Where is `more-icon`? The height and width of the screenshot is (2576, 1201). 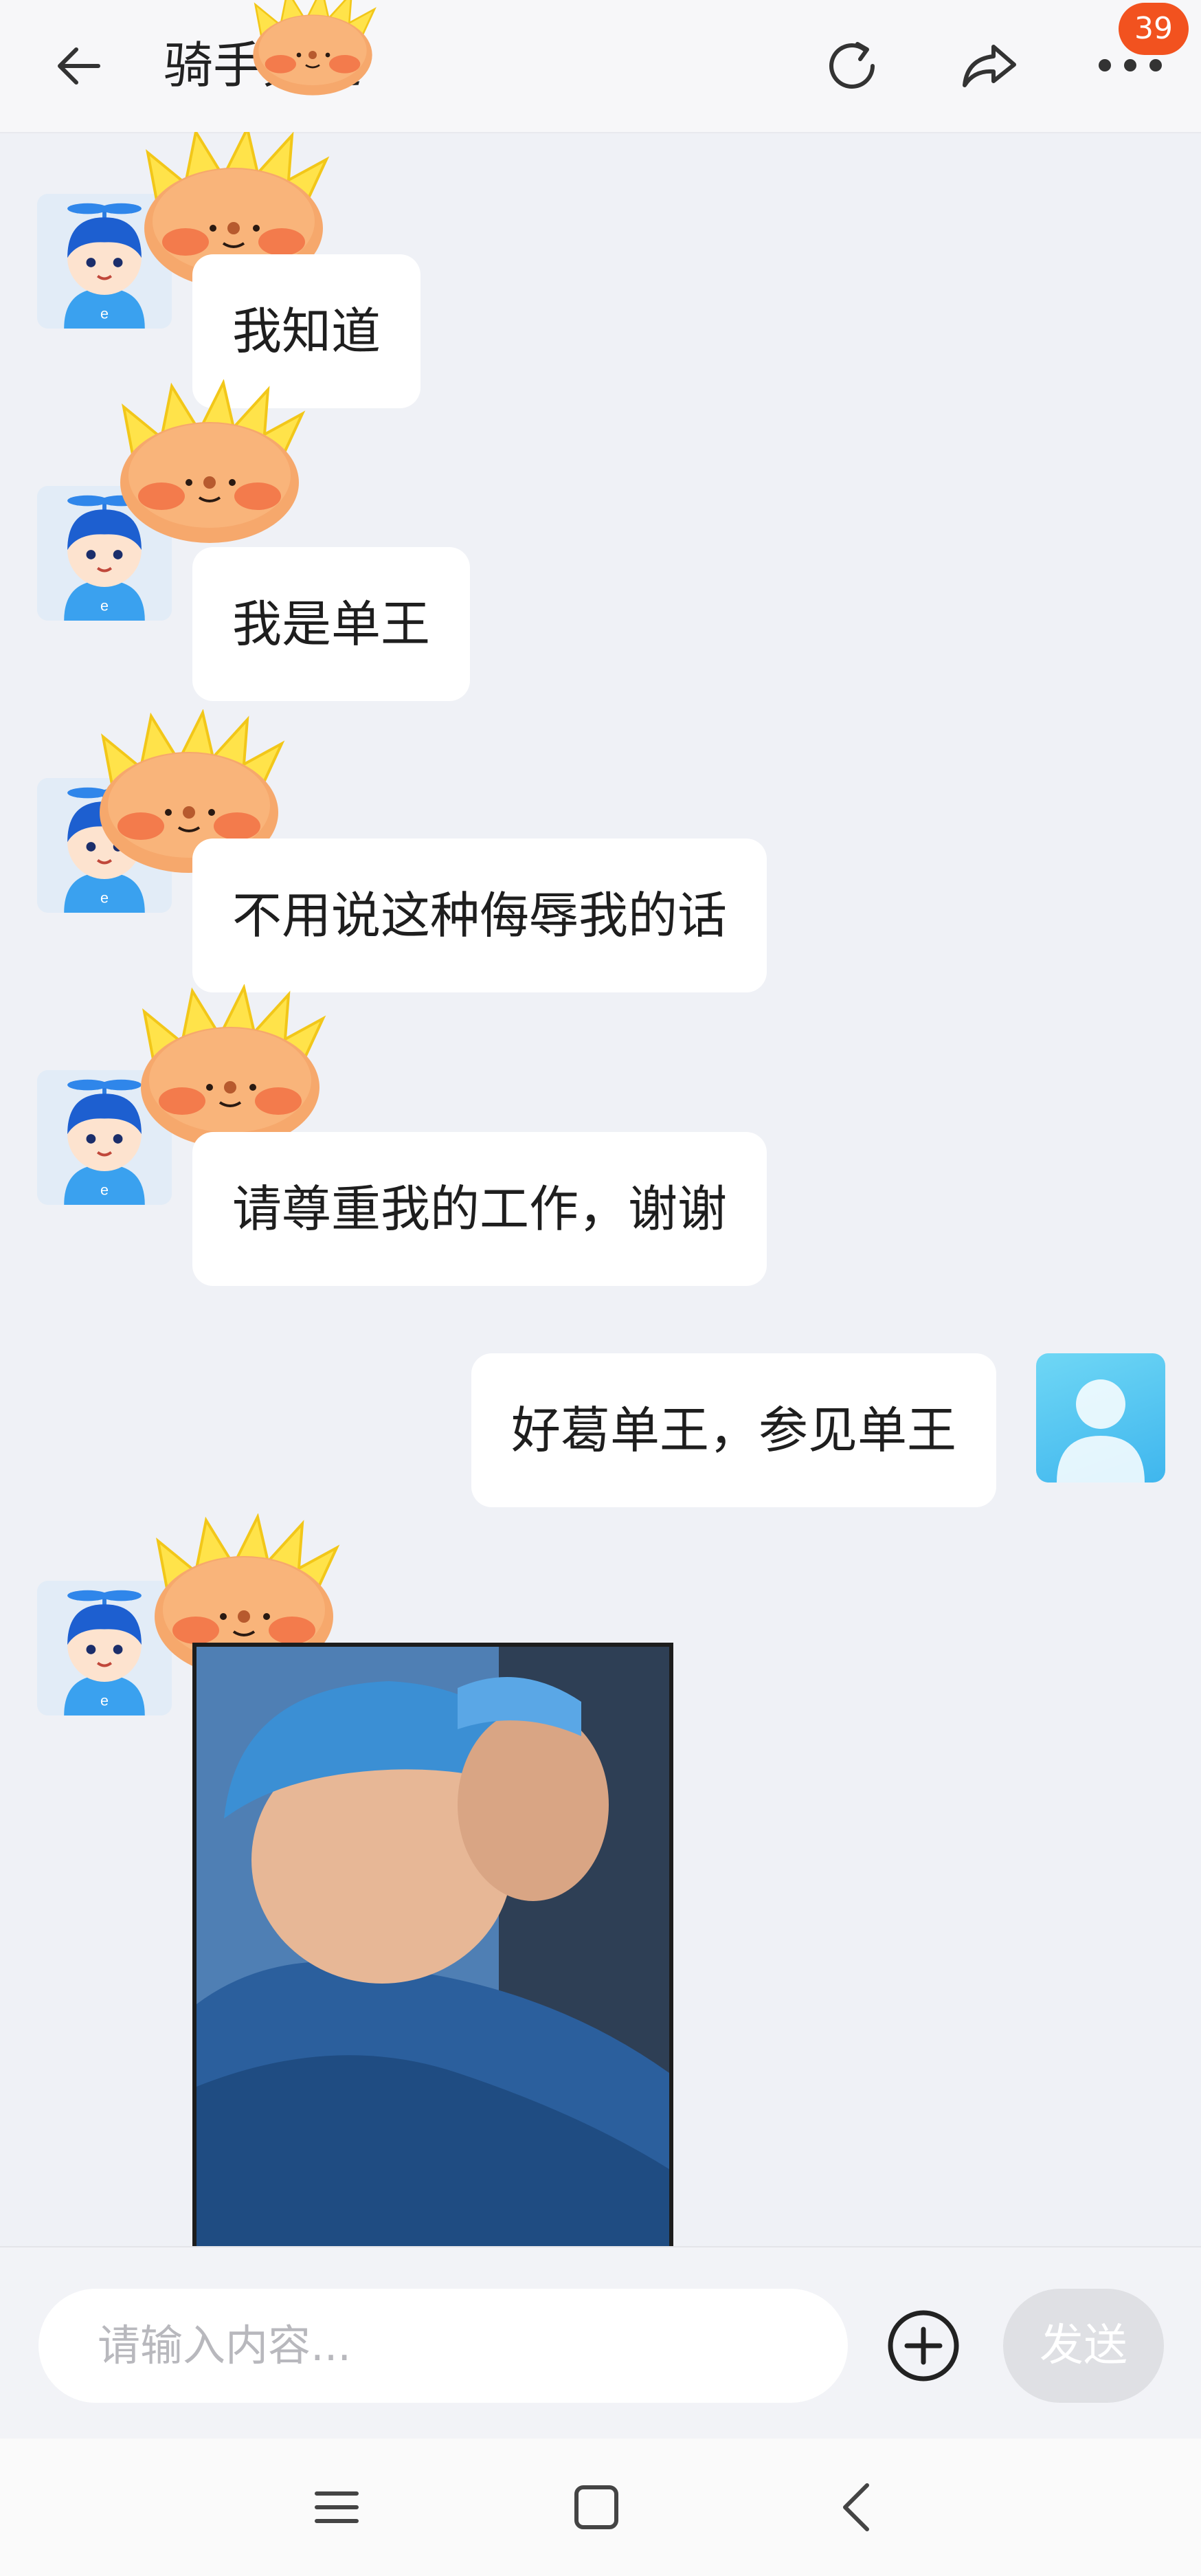
more-icon is located at coordinates (1130, 65).